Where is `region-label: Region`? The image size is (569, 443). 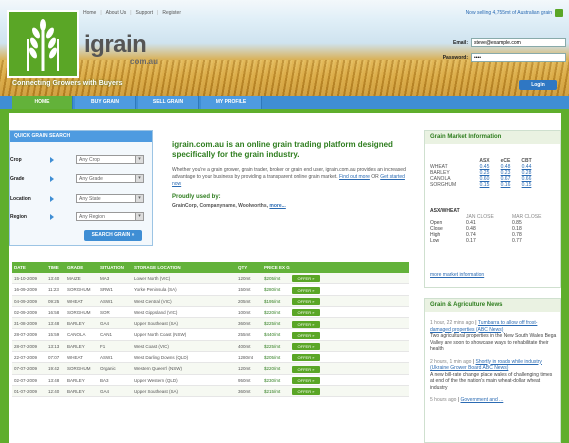 region-label: Region is located at coordinates (18, 216).